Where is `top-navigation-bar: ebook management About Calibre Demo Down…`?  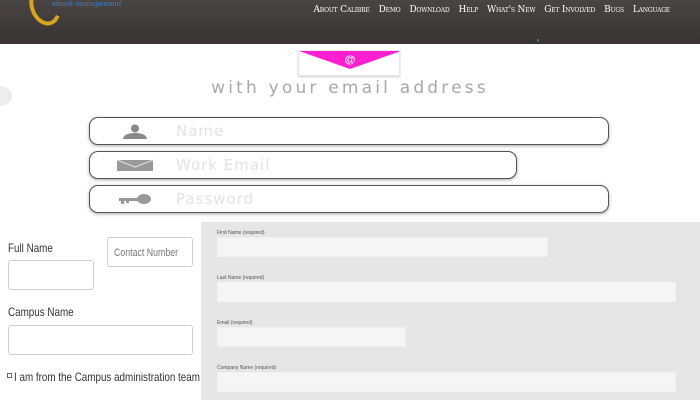
top-navigation-bar: ebook management About Calibre Demo Down… is located at coordinates (350, 22).